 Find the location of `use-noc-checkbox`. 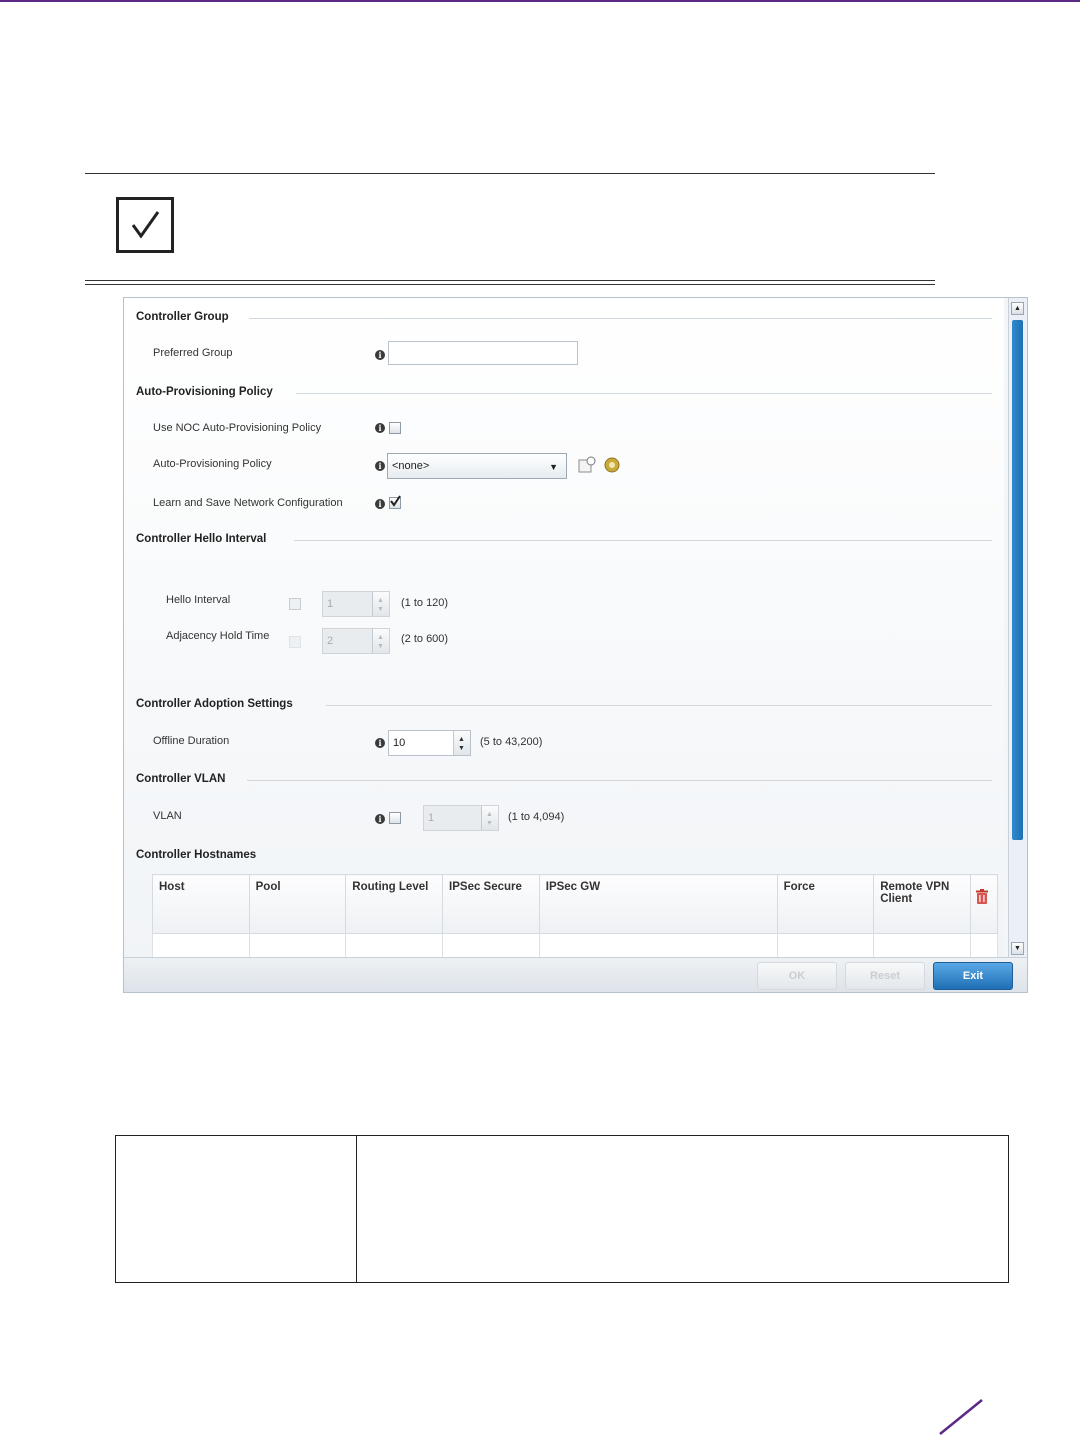

use-noc-checkbox is located at coordinates (395, 428).